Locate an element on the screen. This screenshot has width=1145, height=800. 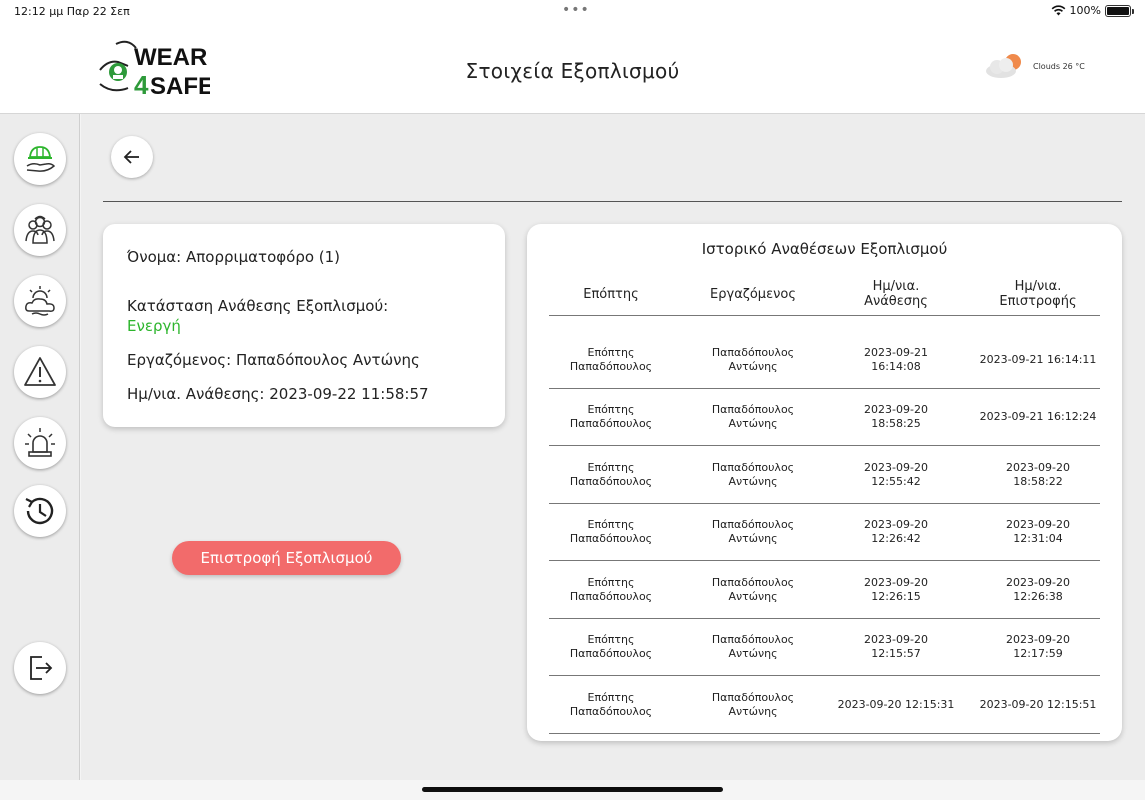
warning-icon is located at coordinates (40, 371).